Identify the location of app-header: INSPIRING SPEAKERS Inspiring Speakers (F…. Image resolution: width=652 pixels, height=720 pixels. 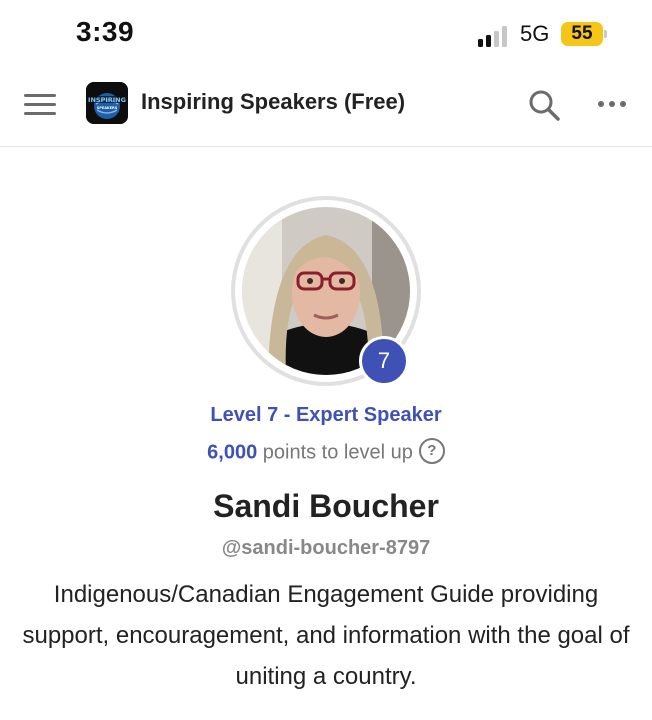
(326, 108).